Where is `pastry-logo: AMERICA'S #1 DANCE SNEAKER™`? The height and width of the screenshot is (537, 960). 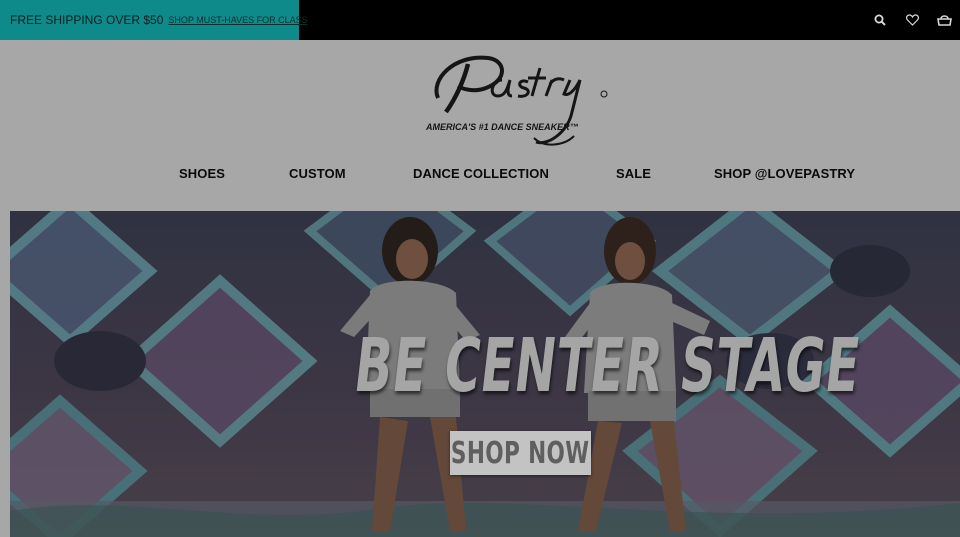
pastry-logo: AMERICA'S #1 DANCE SNEAKER™ is located at coordinates (517, 100).